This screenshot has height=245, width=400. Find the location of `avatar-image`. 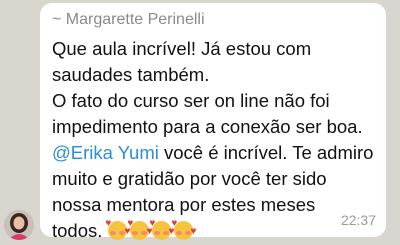

avatar-image is located at coordinates (19, 225).